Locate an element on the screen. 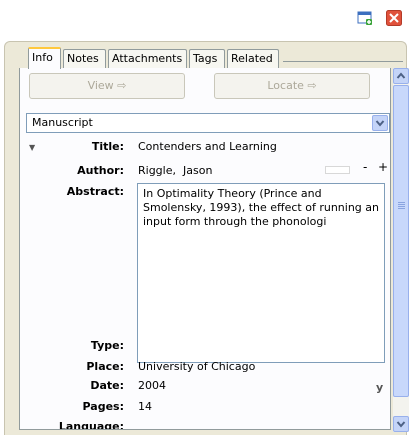  scroll-down-icon is located at coordinates (401, 424).